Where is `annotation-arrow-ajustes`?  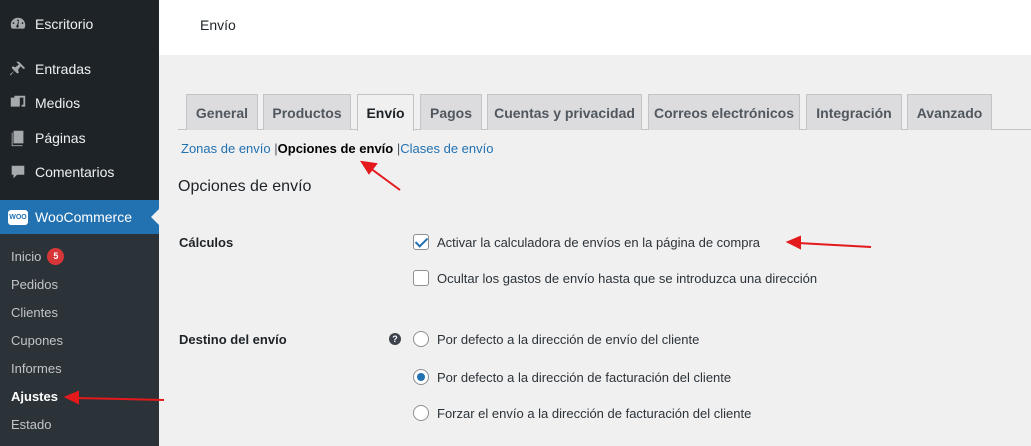
annotation-arrow-ajustes is located at coordinates (114, 397).